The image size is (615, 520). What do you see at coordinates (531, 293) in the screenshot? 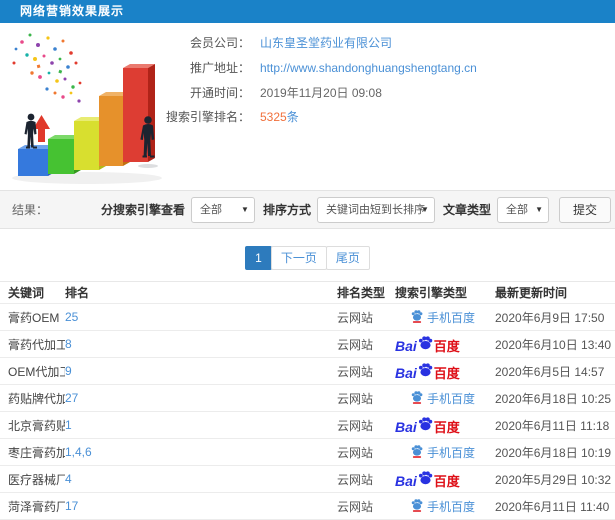
I see `col-header-updated: 最新更新时间` at bounding box center [531, 293].